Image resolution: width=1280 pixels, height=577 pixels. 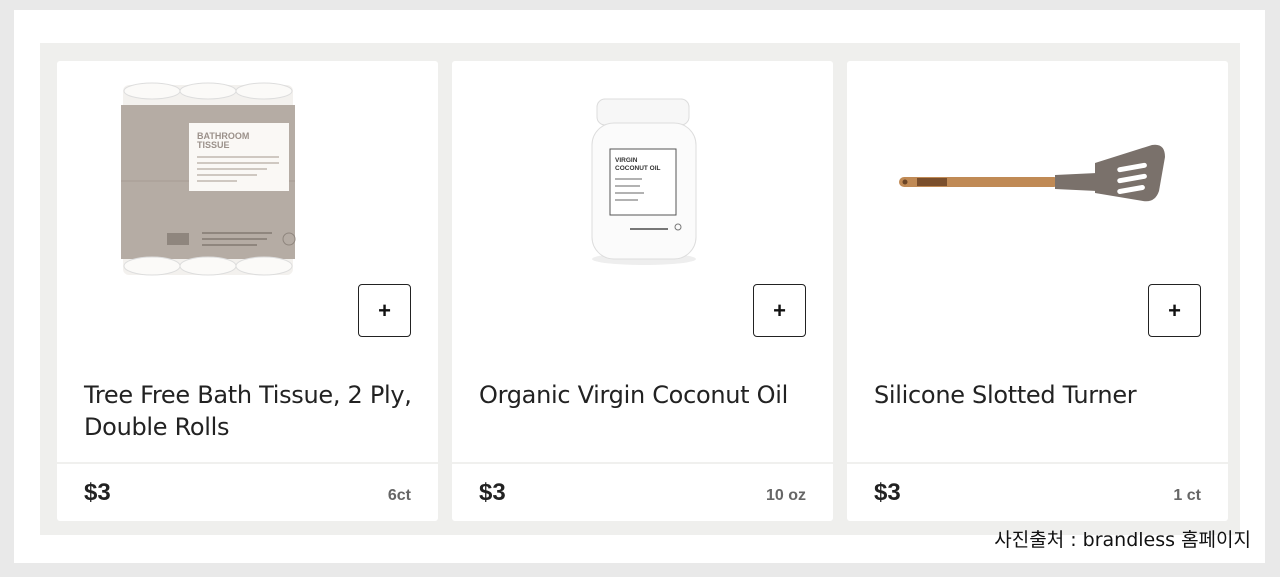 I want to click on jar-text-line1: VIRGIN, so click(x=626, y=160).